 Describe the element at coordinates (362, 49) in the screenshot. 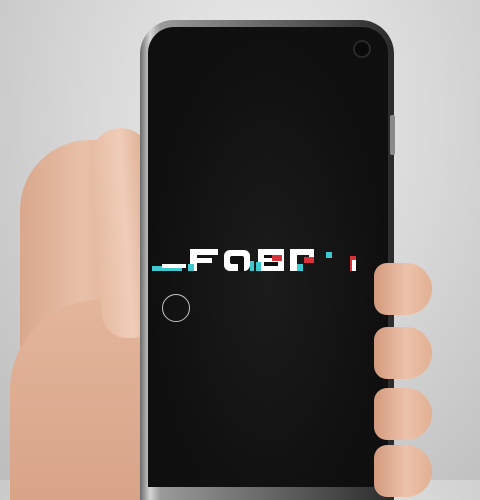

I see `camera-icon` at that location.